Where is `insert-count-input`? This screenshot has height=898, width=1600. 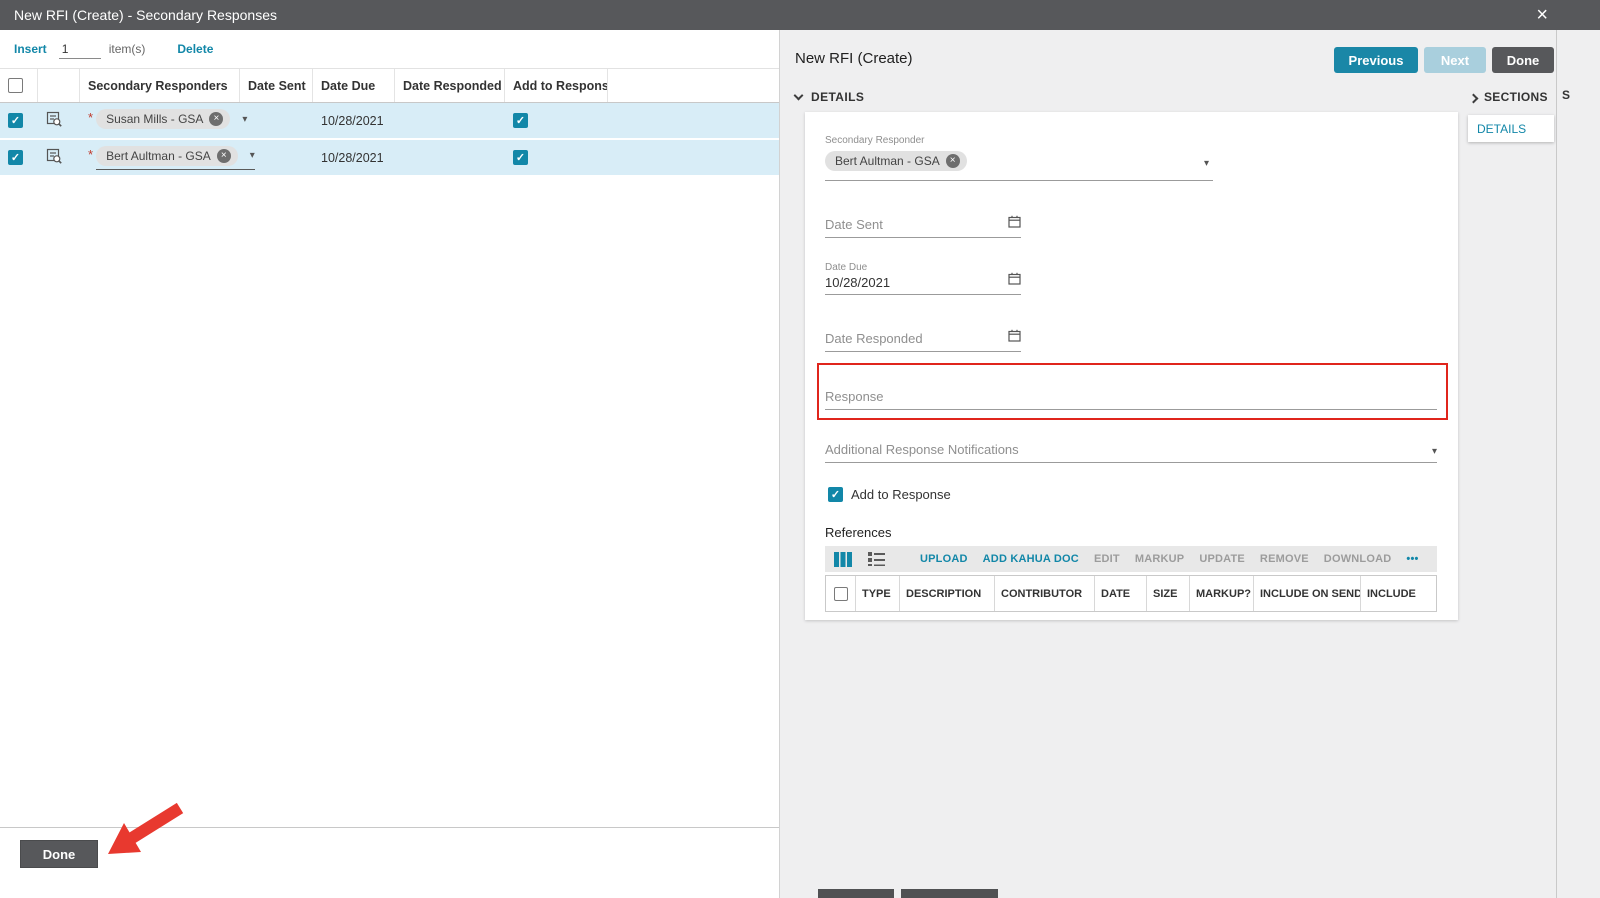 insert-count-input is located at coordinates (79, 49).